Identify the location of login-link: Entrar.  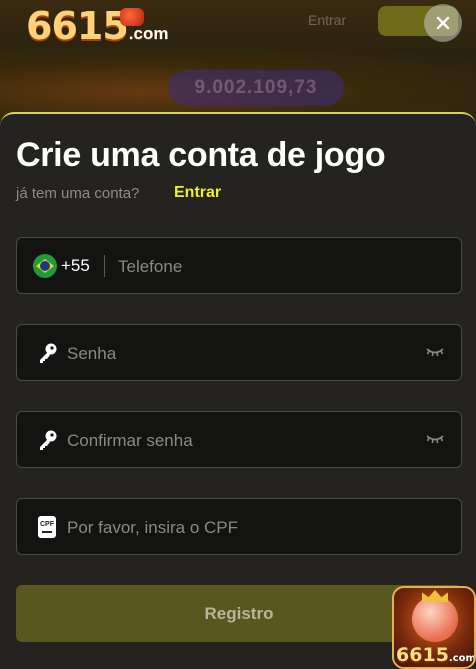
(197, 193).